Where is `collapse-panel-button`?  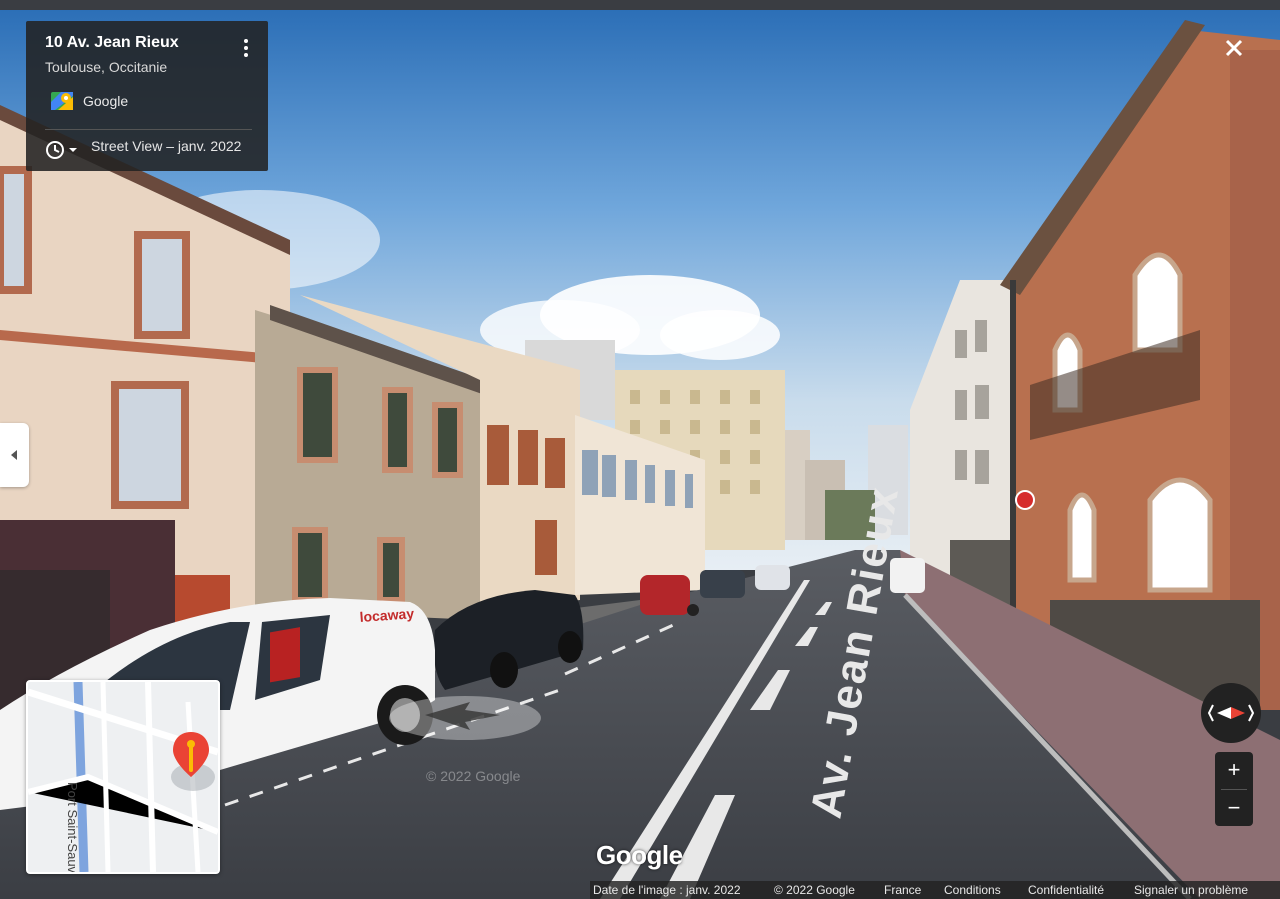 collapse-panel-button is located at coordinates (14, 455).